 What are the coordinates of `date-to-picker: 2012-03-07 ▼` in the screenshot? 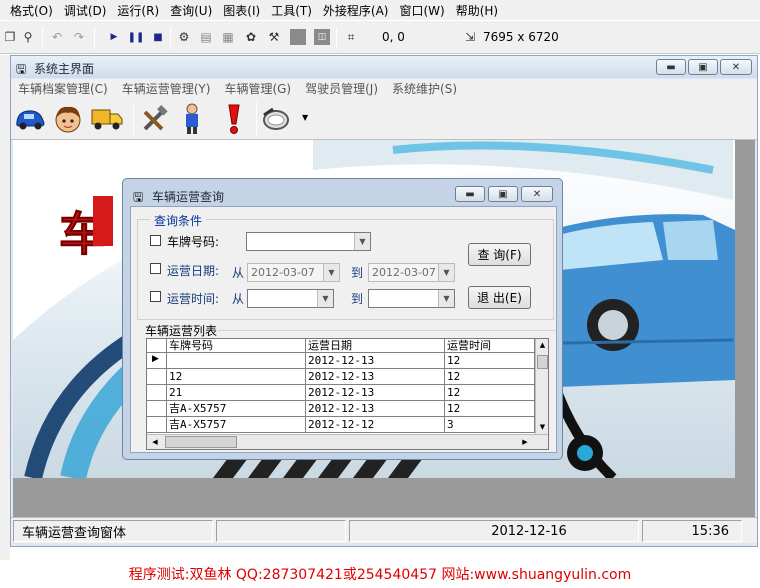 It's located at (411, 272).